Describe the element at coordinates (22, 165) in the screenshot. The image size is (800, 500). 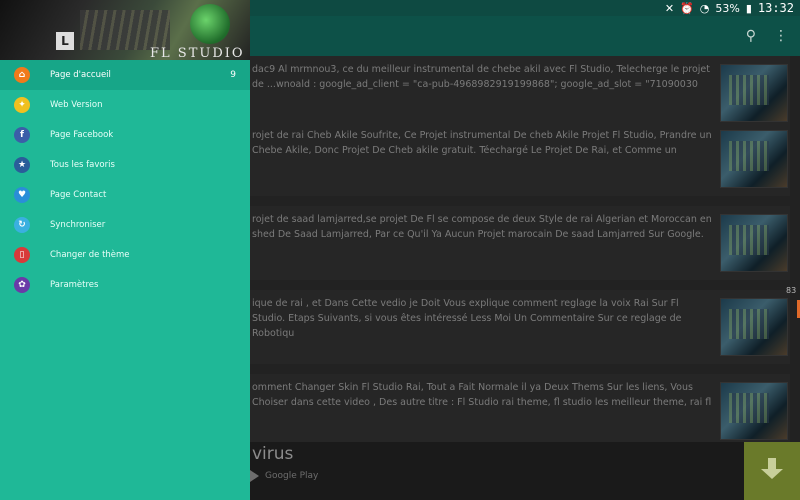
I see `star-icon: ★` at that location.